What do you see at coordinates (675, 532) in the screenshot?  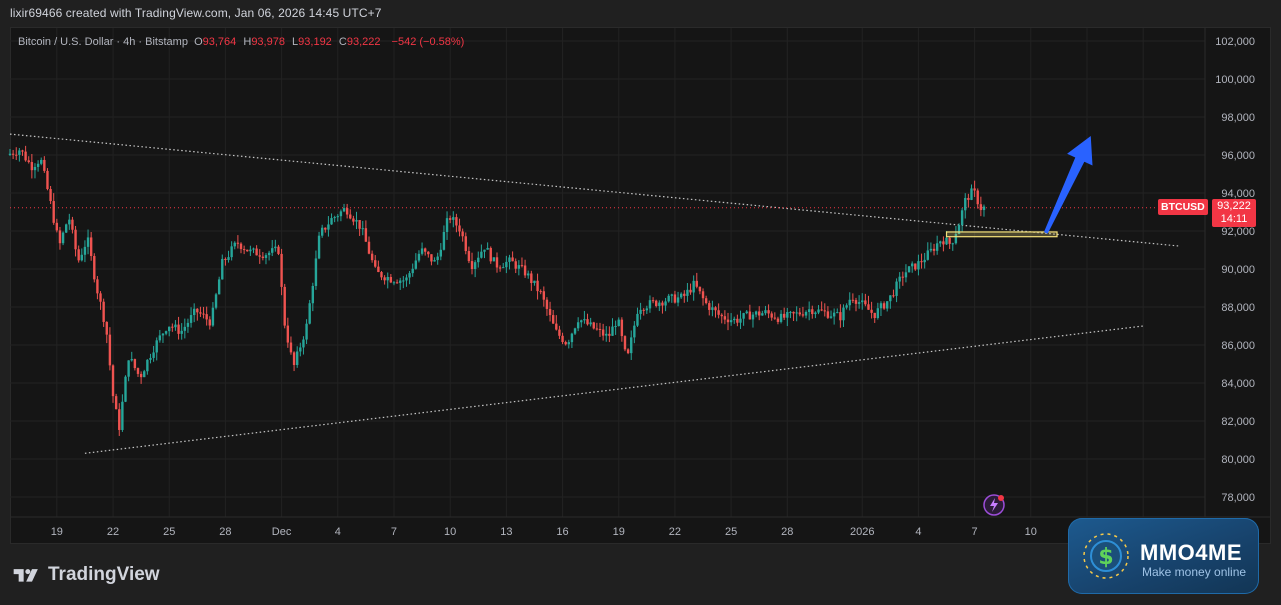 I see `x-tick-label: 22` at bounding box center [675, 532].